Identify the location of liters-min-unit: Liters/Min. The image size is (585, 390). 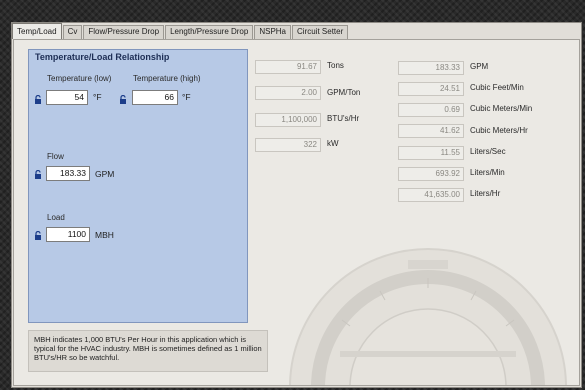
(487, 172).